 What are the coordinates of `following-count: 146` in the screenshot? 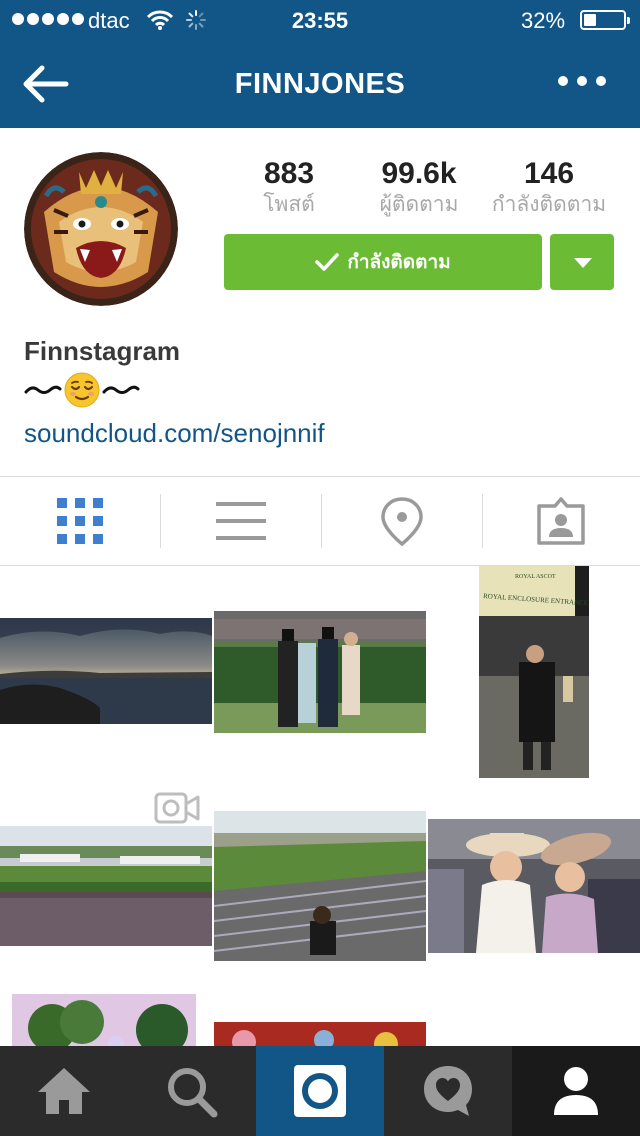 It's located at (549, 173).